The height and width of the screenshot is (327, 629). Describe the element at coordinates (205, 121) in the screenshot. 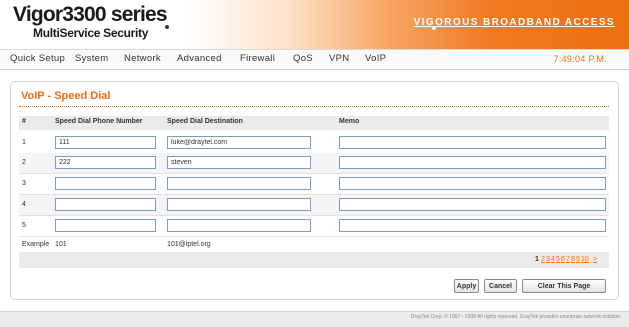

I see `column-header-destination: Speed Dial Destination` at that location.